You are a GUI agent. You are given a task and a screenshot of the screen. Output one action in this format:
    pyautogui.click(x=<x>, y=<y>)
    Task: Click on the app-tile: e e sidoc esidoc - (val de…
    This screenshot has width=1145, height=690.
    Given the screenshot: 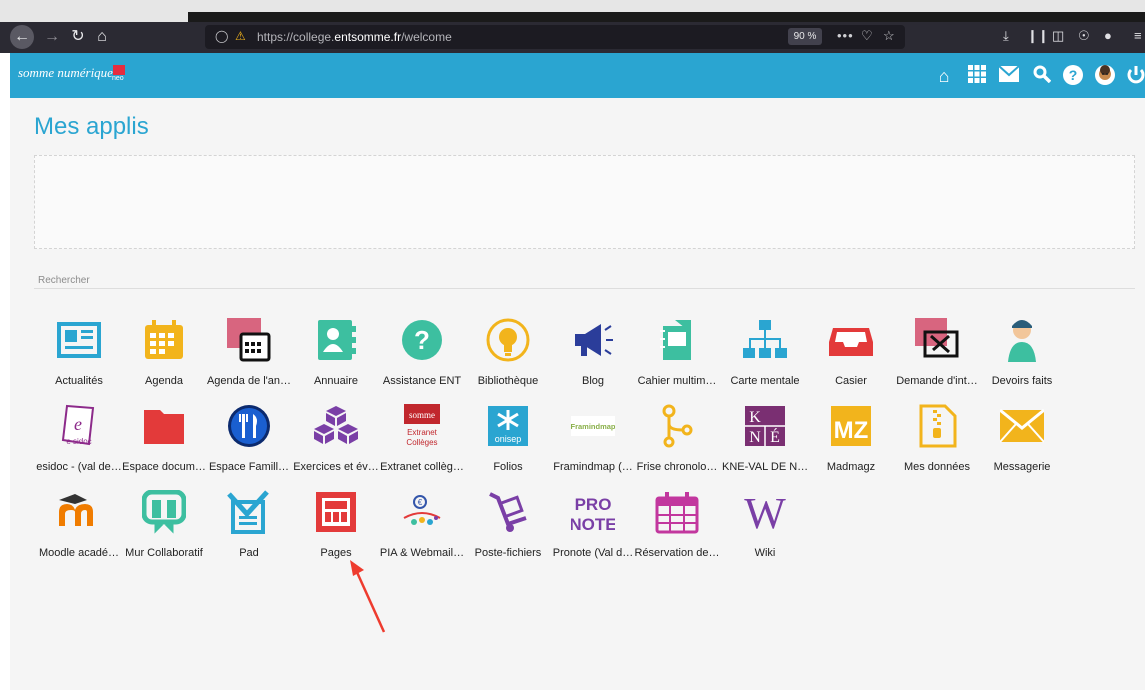 What is the action you would take?
    pyautogui.click(x=79, y=439)
    